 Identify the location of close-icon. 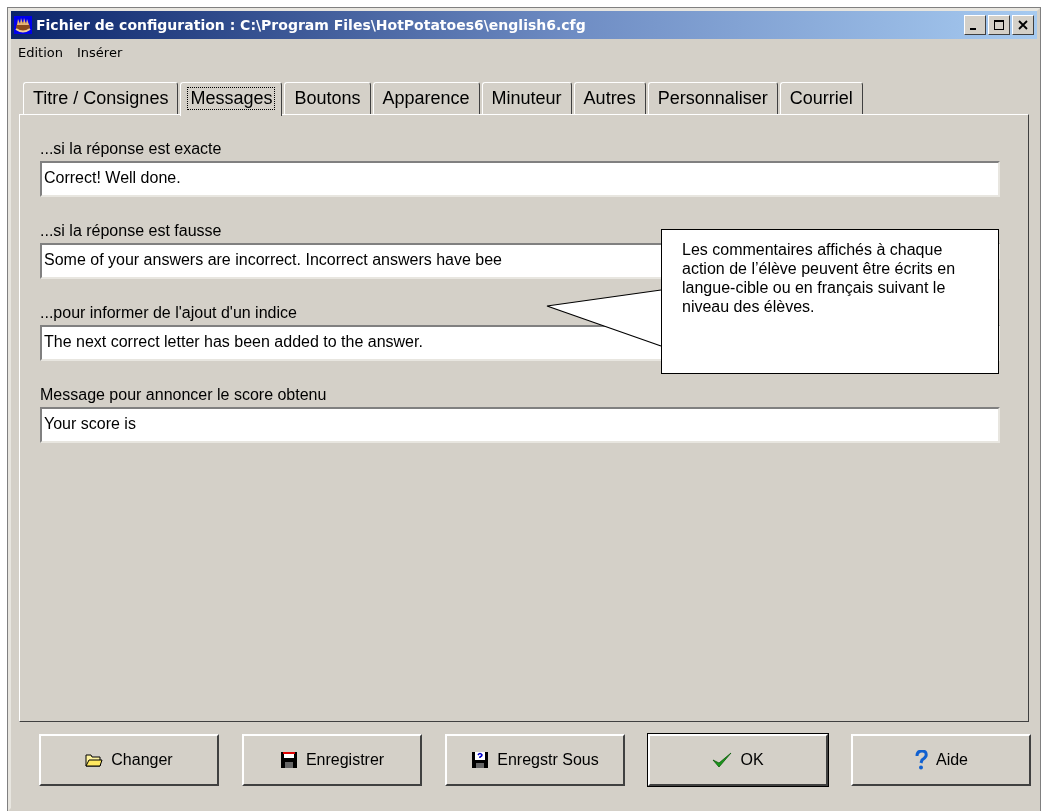
(1023, 25).